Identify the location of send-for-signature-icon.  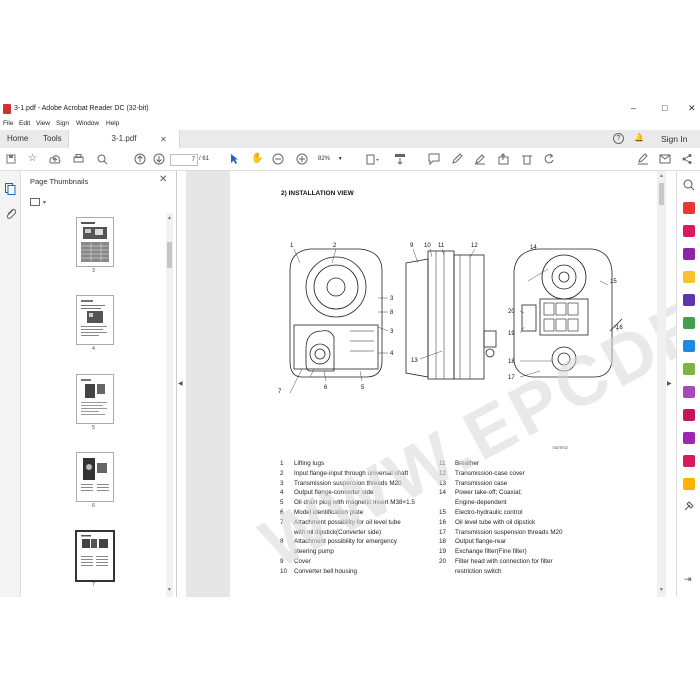
(689, 438).